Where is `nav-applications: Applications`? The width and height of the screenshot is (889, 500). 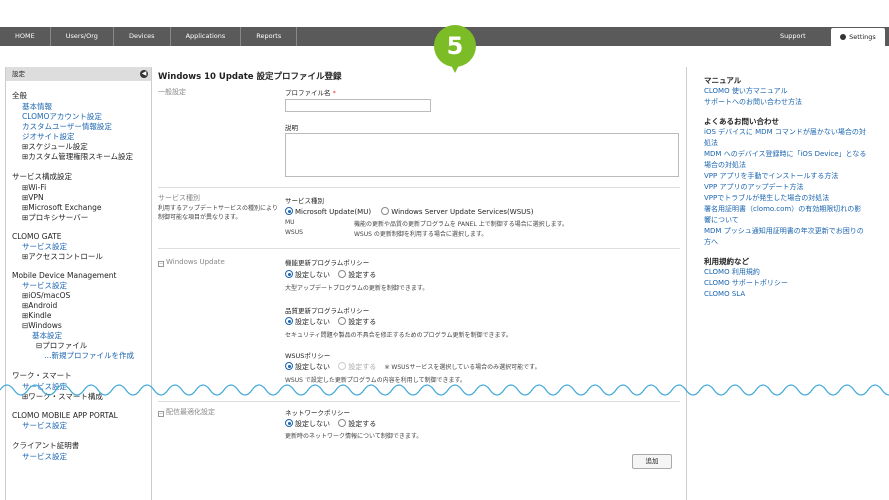
nav-applications: Applications is located at coordinates (206, 36).